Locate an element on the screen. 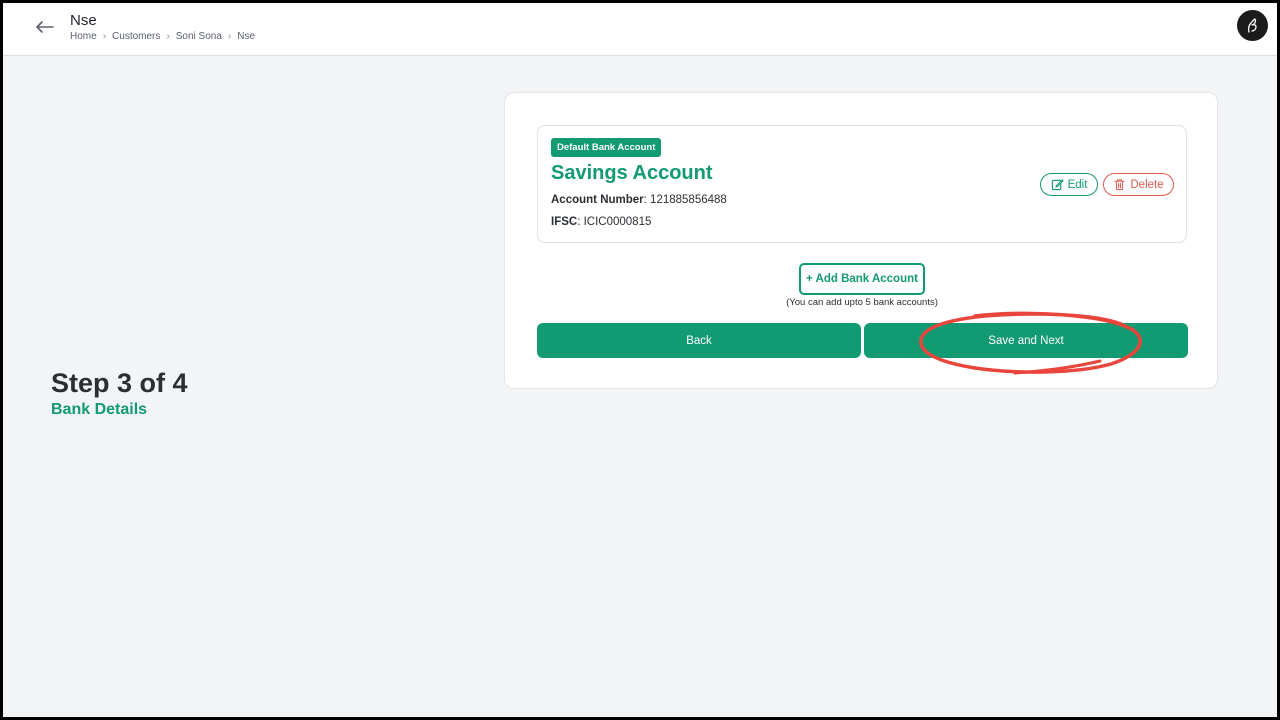 The height and width of the screenshot is (720, 1280). save-and-next-button: Save and Next is located at coordinates (1026, 340).